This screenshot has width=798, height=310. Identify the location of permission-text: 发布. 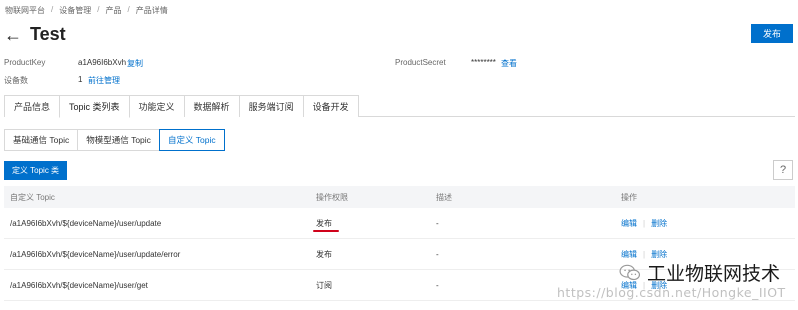
(324, 223).